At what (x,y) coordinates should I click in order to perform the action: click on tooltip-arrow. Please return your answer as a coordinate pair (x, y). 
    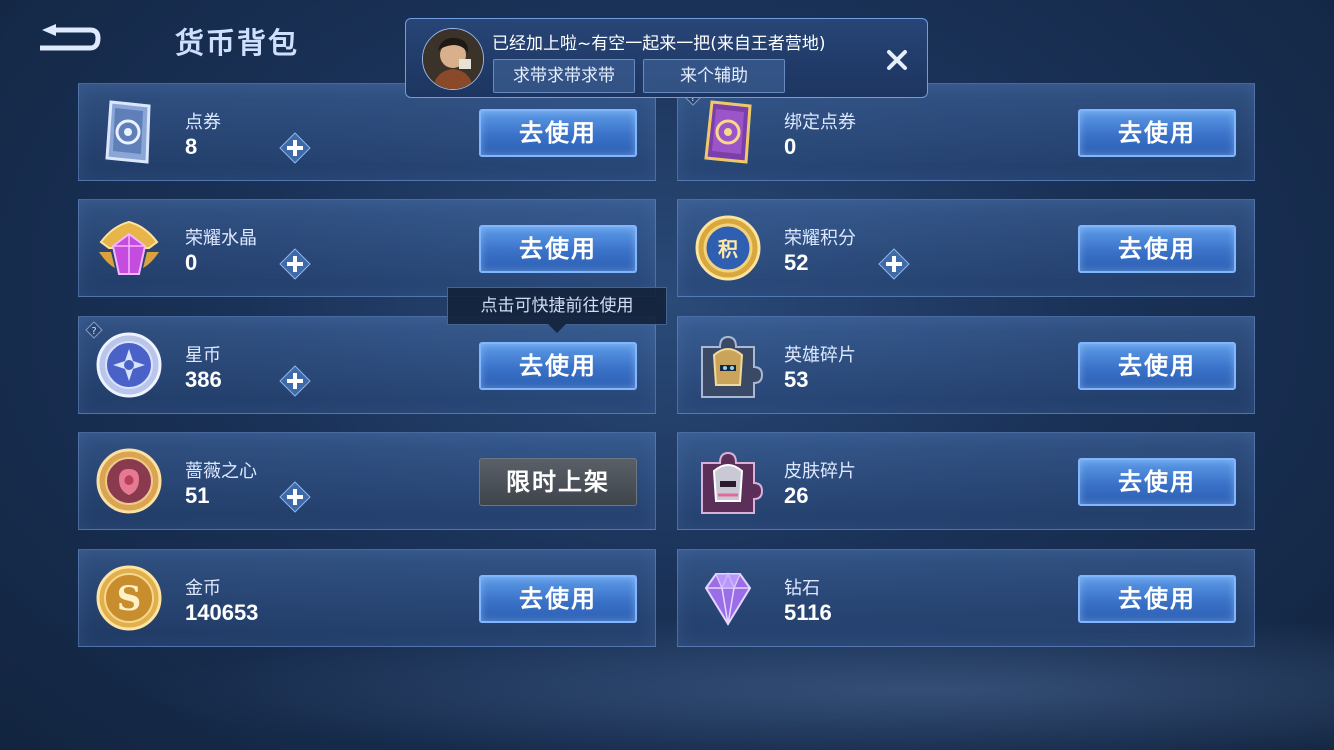
    Looking at the image, I should click on (557, 328).